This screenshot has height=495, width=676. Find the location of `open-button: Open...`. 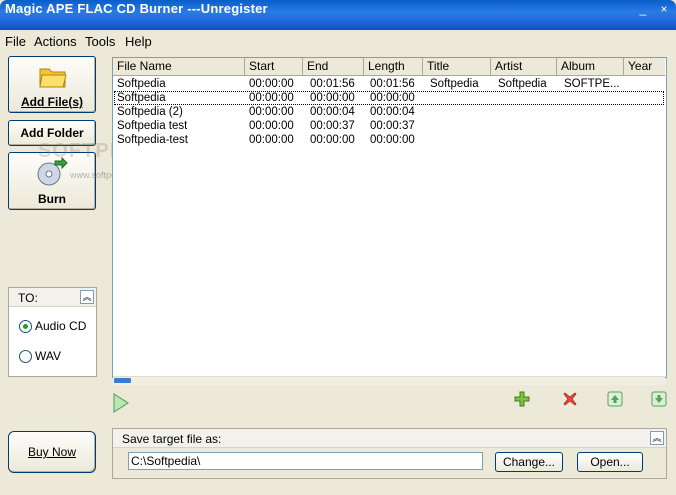

open-button: Open... is located at coordinates (610, 462).